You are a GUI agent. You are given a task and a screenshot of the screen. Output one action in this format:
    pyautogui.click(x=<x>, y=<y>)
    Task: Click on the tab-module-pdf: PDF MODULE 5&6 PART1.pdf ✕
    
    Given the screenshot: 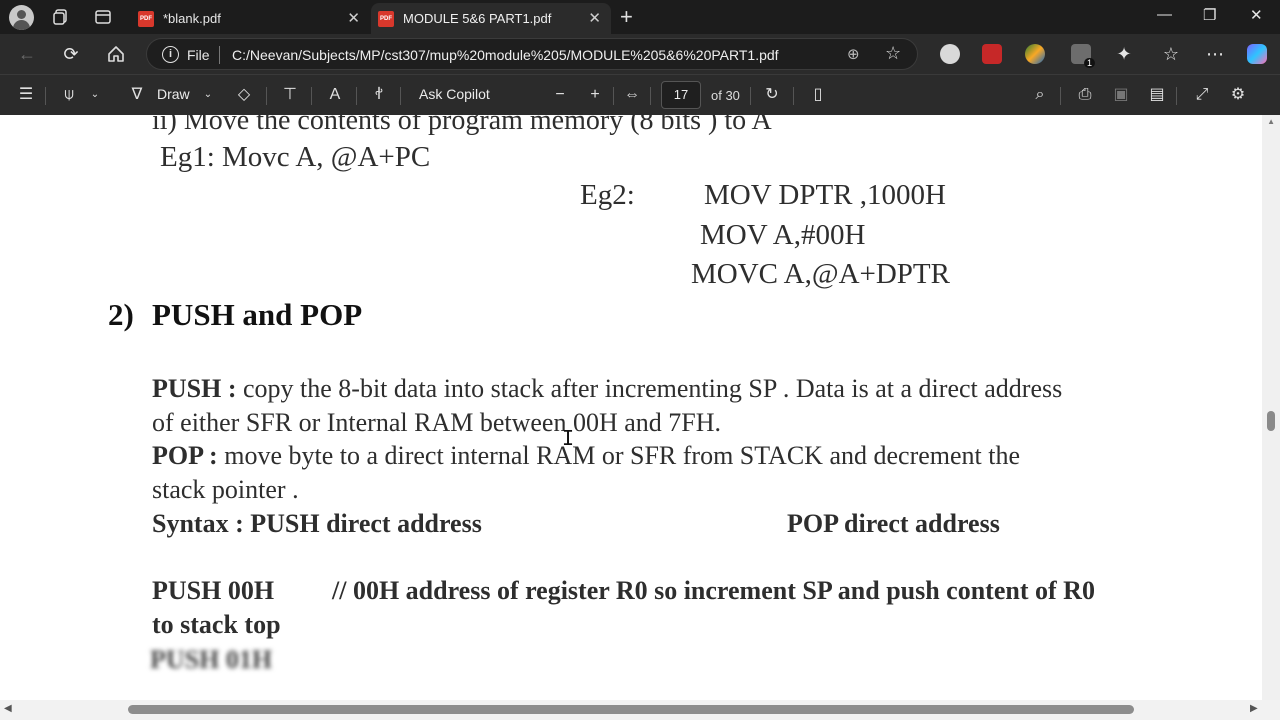 What is the action you would take?
    pyautogui.click(x=491, y=18)
    